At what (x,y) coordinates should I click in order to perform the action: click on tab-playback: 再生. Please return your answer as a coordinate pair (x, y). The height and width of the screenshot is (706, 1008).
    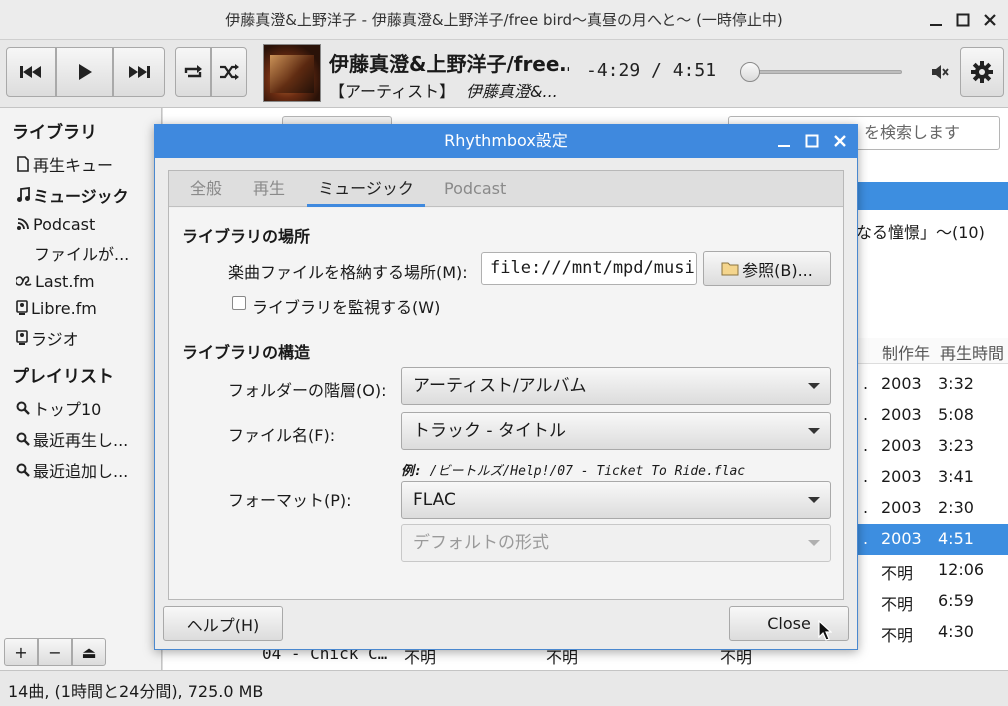
    Looking at the image, I should click on (269, 189).